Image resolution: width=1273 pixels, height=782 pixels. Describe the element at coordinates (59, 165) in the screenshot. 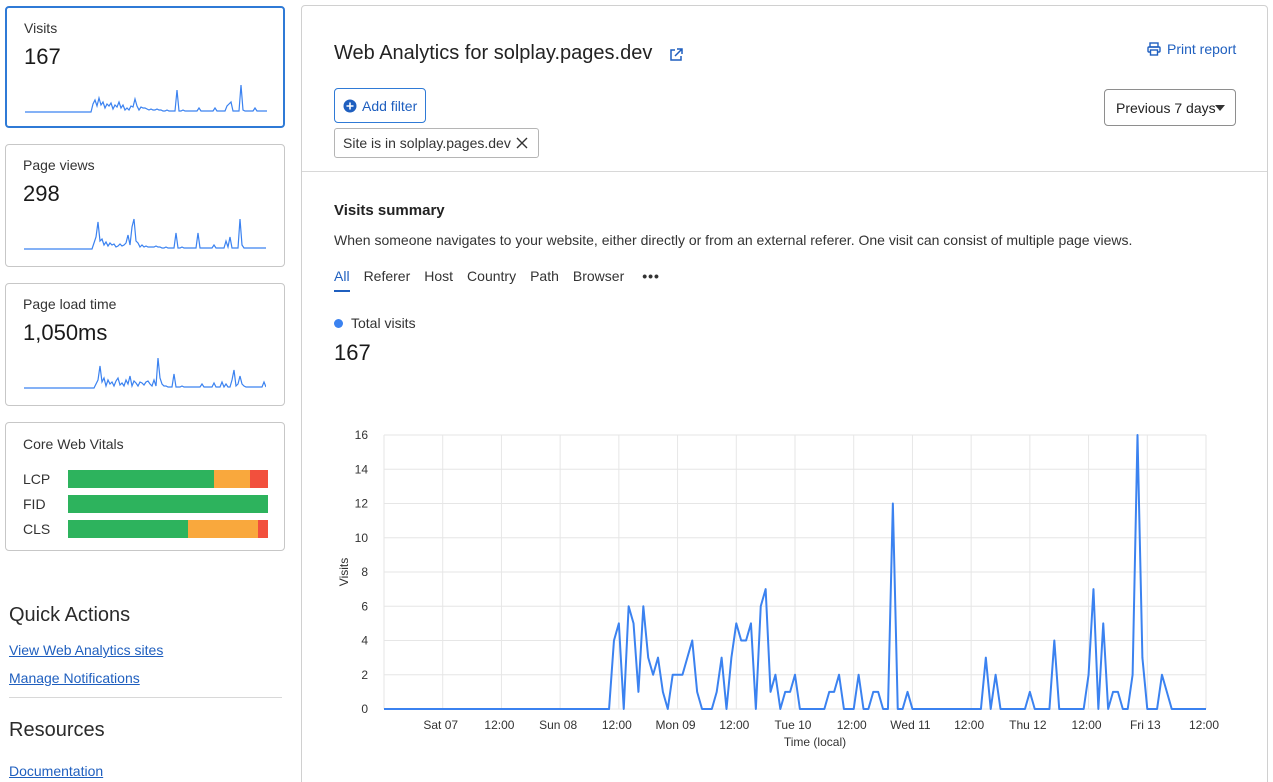

I see `page-views-card-label: Page views` at that location.